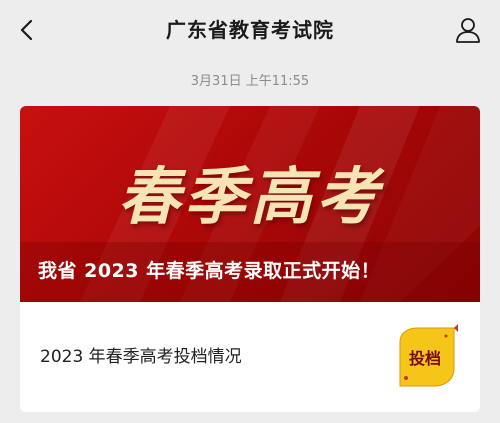 This screenshot has height=423, width=500. I want to click on top-navigation-bar: 广东省教育考试院, so click(250, 30).